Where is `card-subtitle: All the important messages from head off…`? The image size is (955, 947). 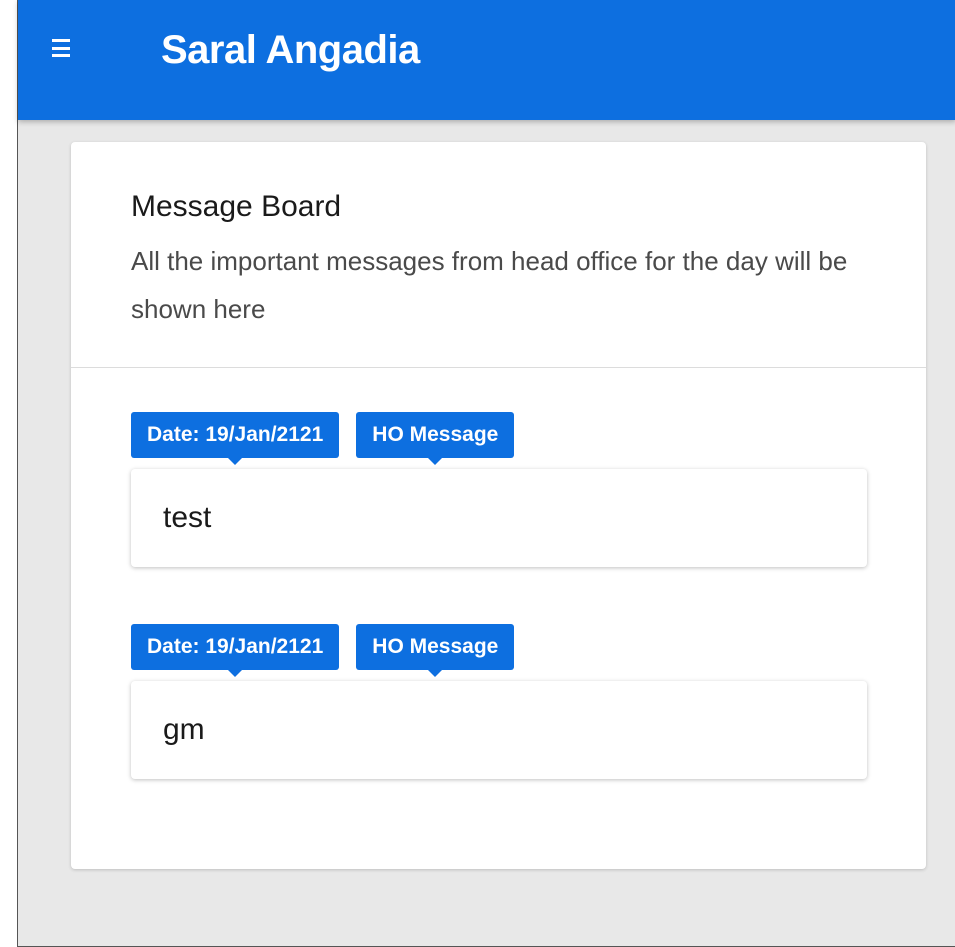
card-subtitle: All the important messages from head off… is located at coordinates (489, 285).